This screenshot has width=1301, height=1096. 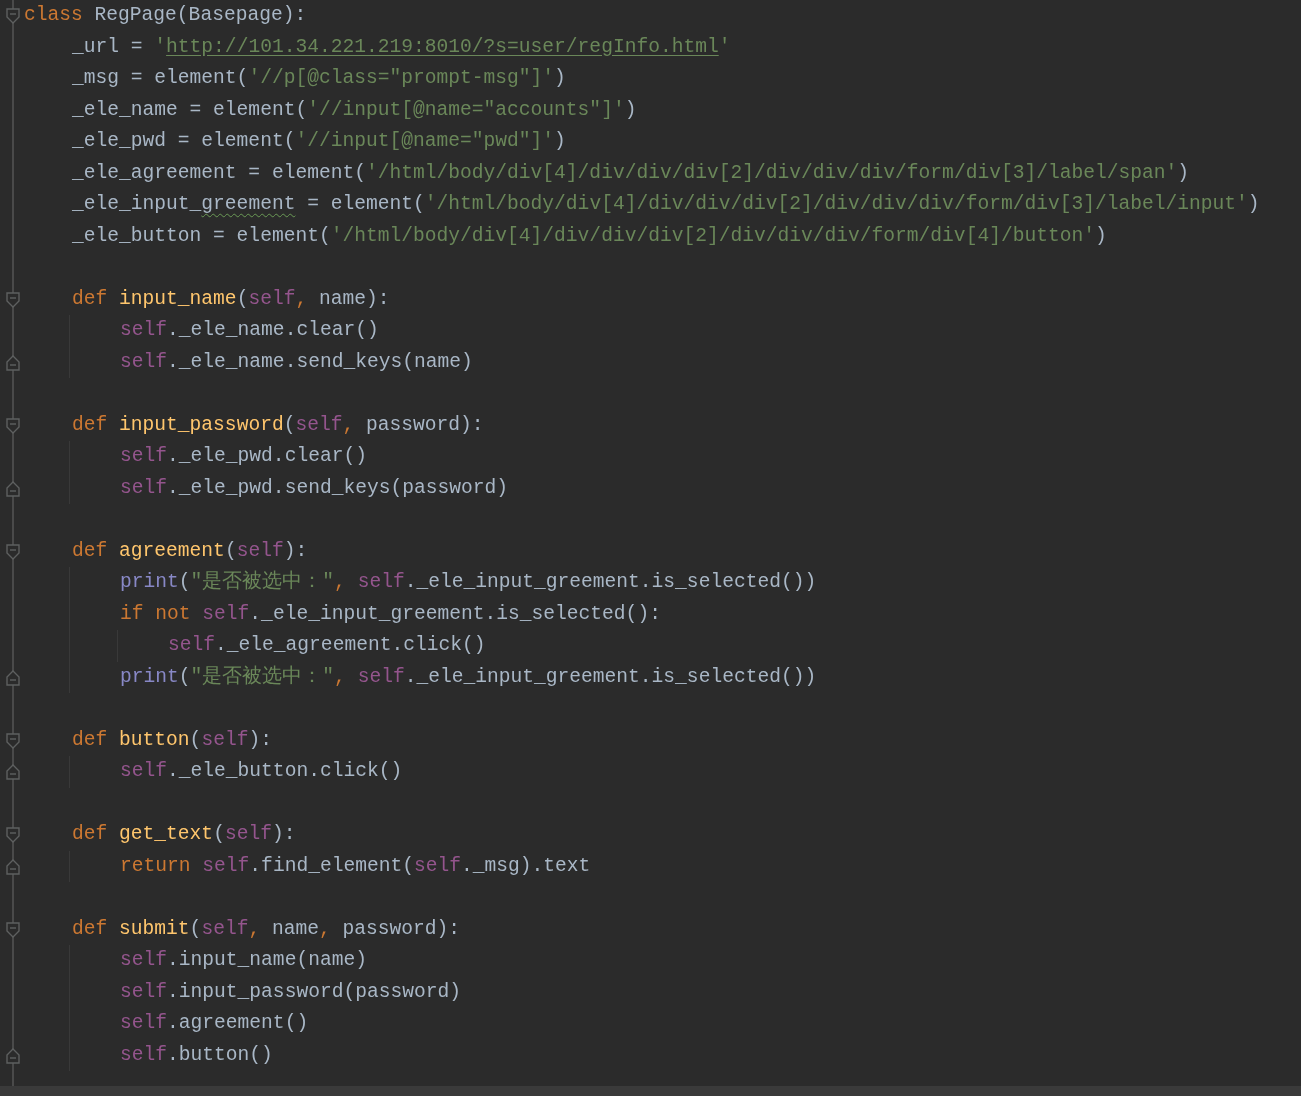 I want to click on code-line: self._ele_button.click(), so click(x=261, y=771).